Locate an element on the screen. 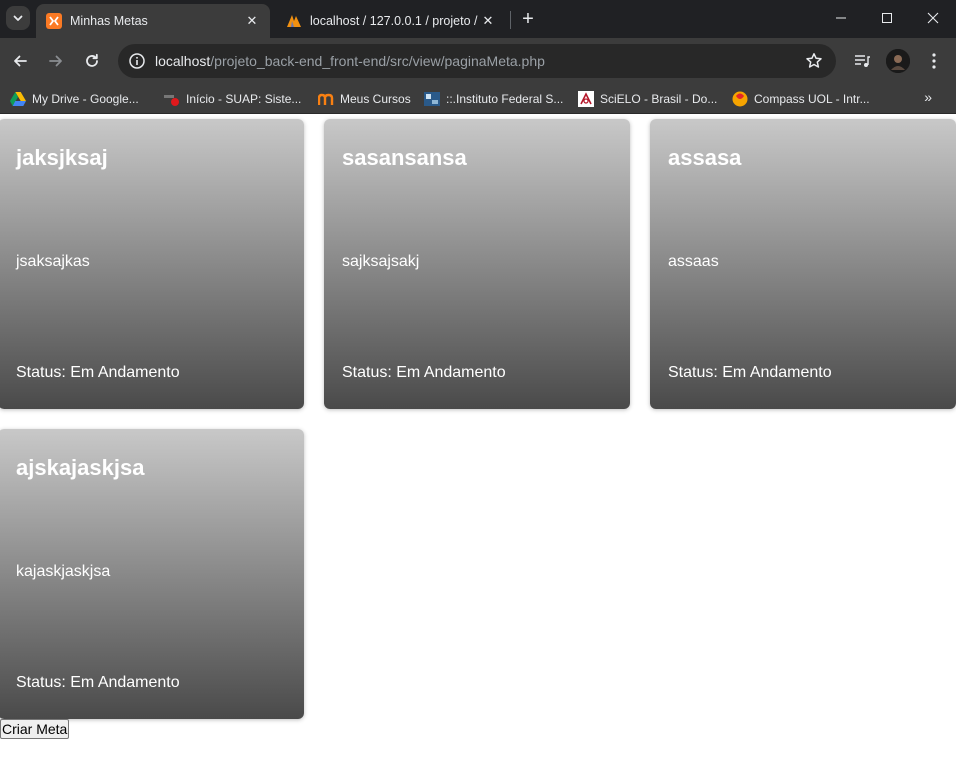 This screenshot has width=956, height=766. profile-avatar is located at coordinates (898, 61).